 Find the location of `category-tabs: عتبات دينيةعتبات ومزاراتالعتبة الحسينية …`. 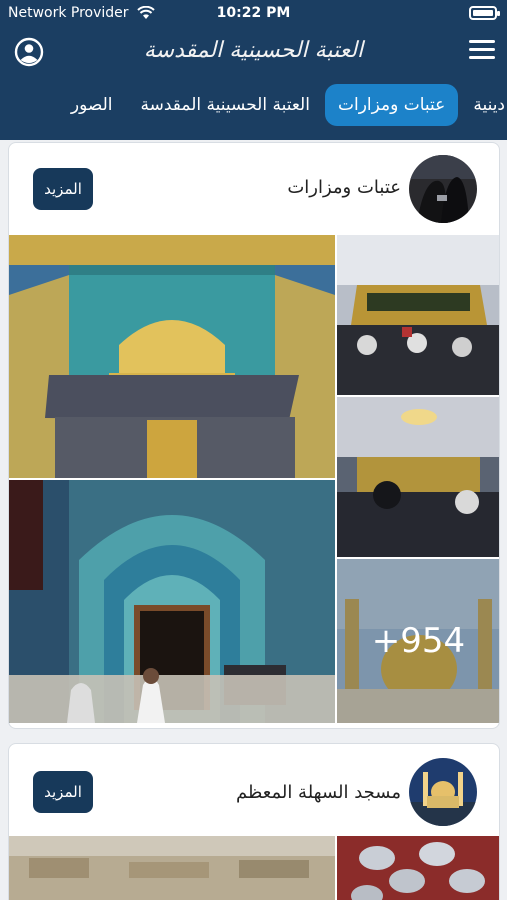

category-tabs: عتبات دينيةعتبات ومزاراتالعتبة الحسينية … is located at coordinates (253, 105).